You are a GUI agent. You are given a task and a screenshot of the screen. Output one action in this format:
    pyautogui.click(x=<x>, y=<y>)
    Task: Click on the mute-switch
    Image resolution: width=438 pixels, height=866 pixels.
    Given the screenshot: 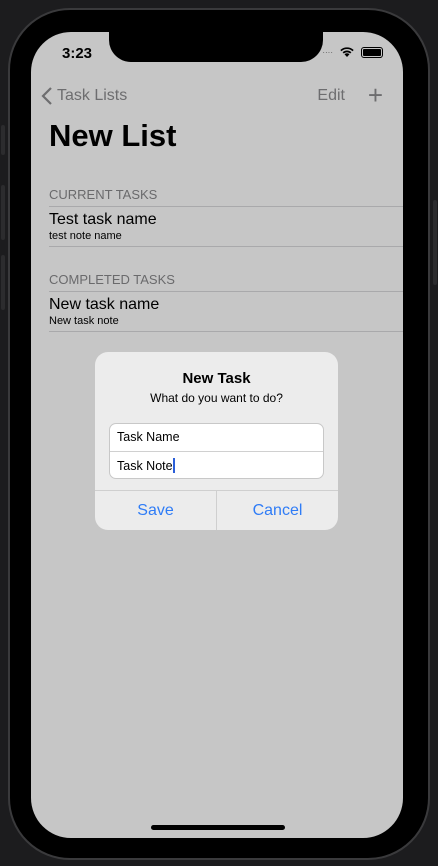 What is the action you would take?
    pyautogui.click(x=3, y=140)
    